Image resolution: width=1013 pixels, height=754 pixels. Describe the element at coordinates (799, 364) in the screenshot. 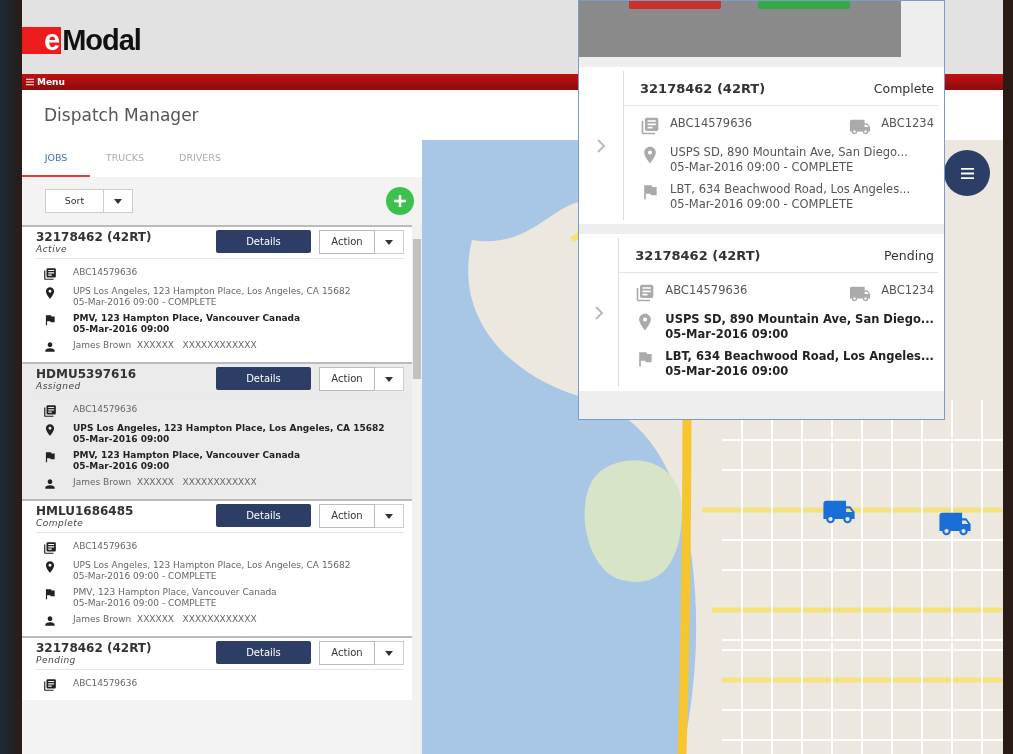

I see `delivery-text: LBT, 634 Beachwood Road, Los Angeles... 05-Mar-2016 09:00` at that location.